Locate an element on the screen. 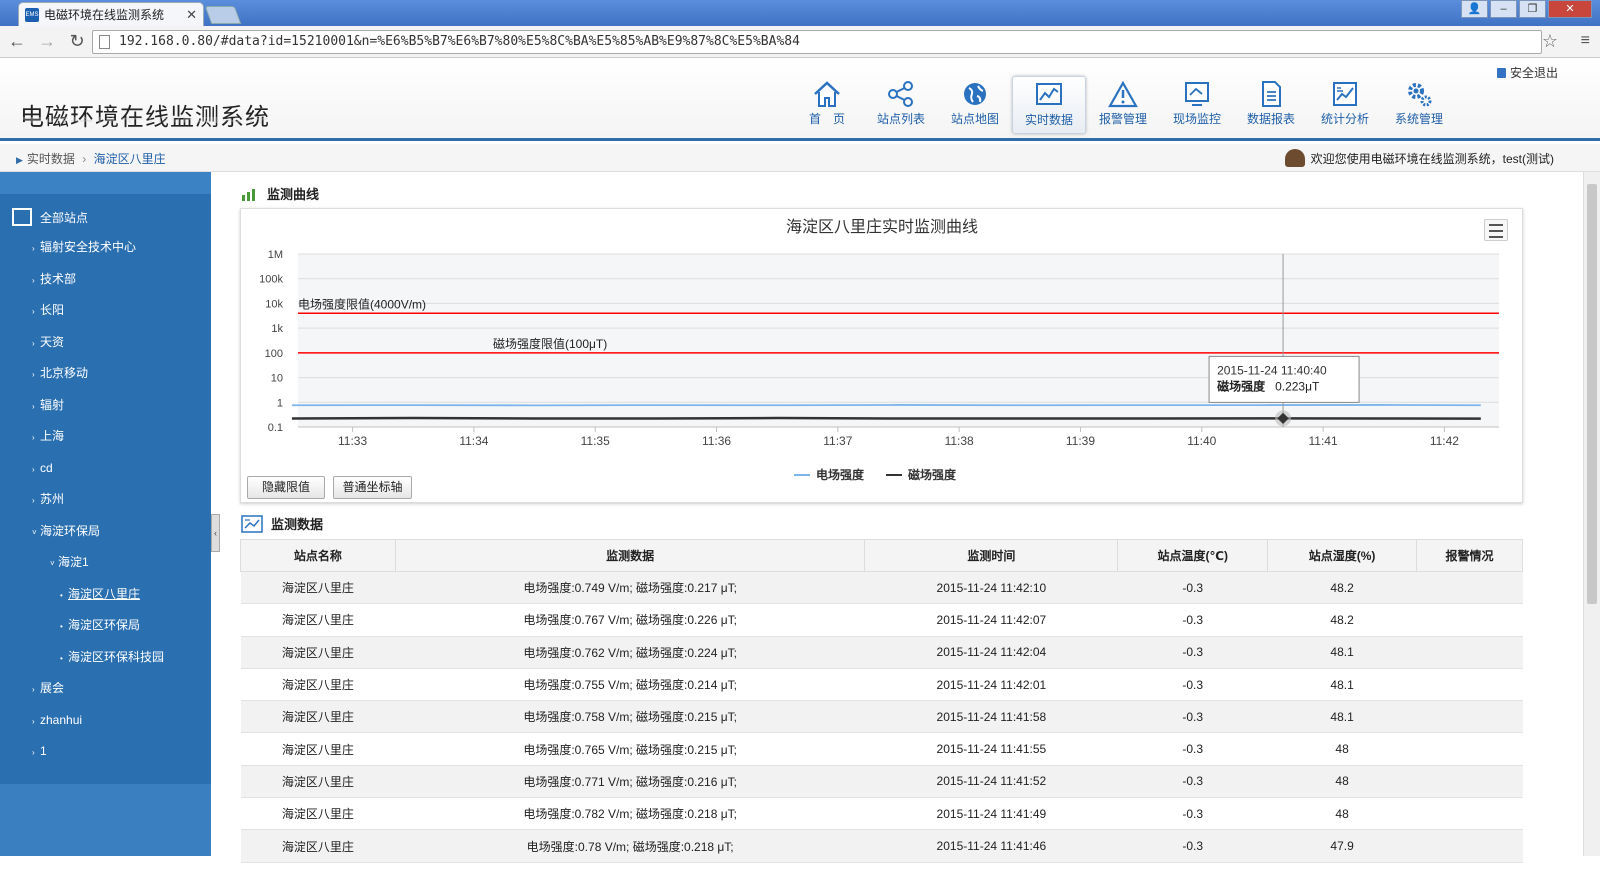 The height and width of the screenshot is (876, 1600). back-arrow-icon: ← is located at coordinates (17, 41).